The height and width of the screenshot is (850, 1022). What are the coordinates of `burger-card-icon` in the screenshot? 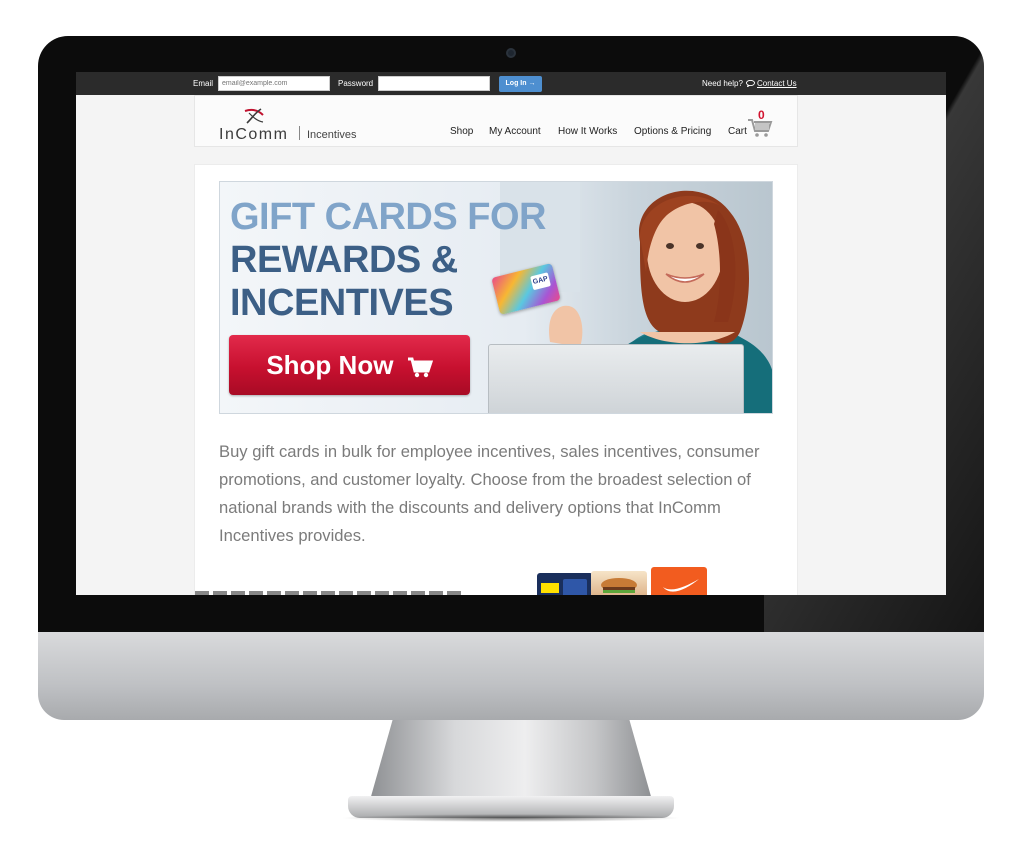 It's located at (619, 585).